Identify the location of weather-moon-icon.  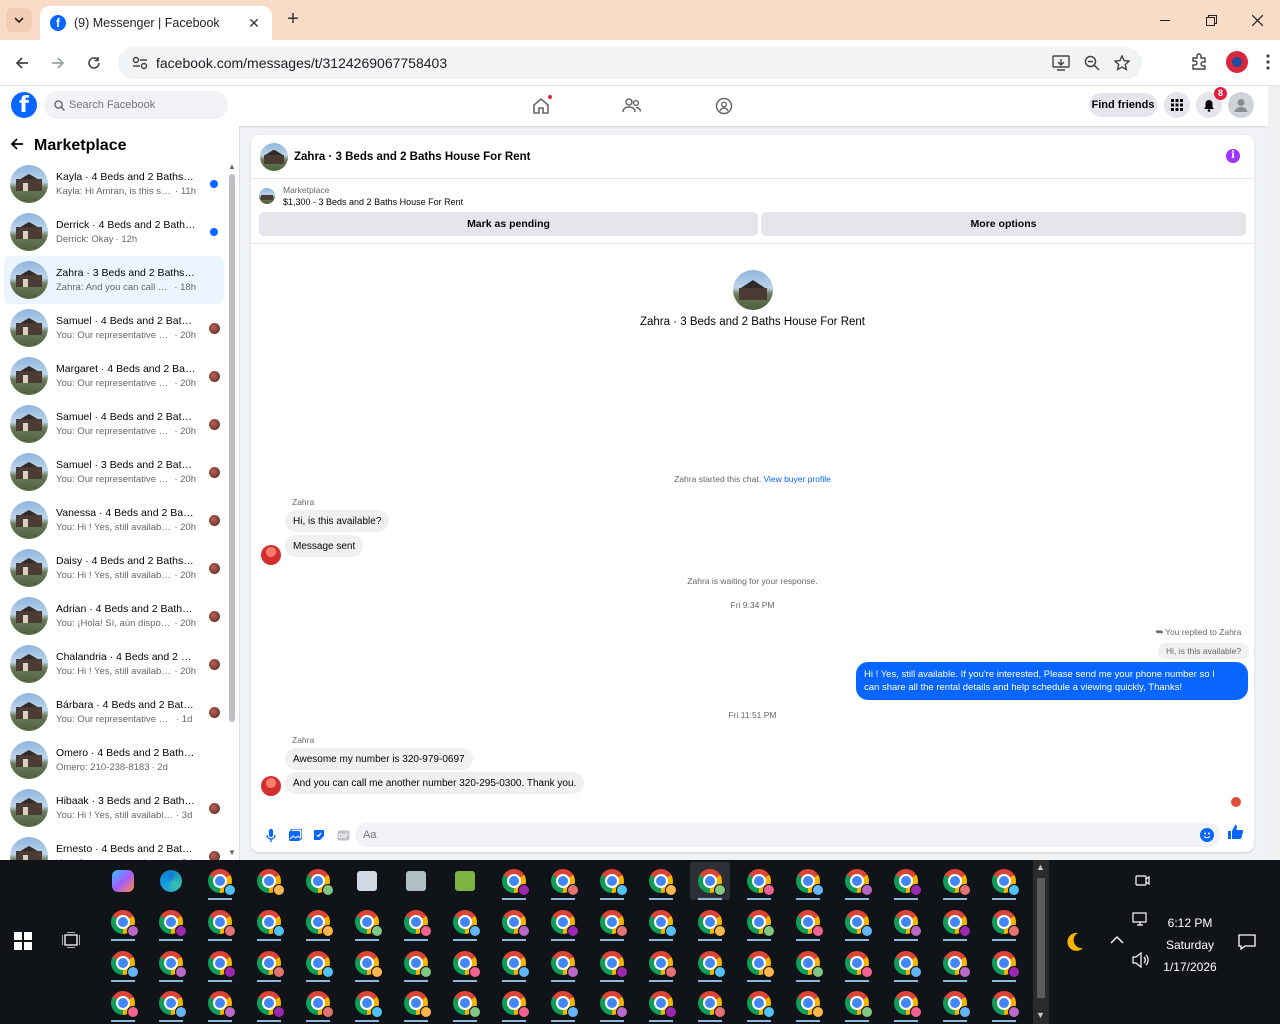
(1074, 943).